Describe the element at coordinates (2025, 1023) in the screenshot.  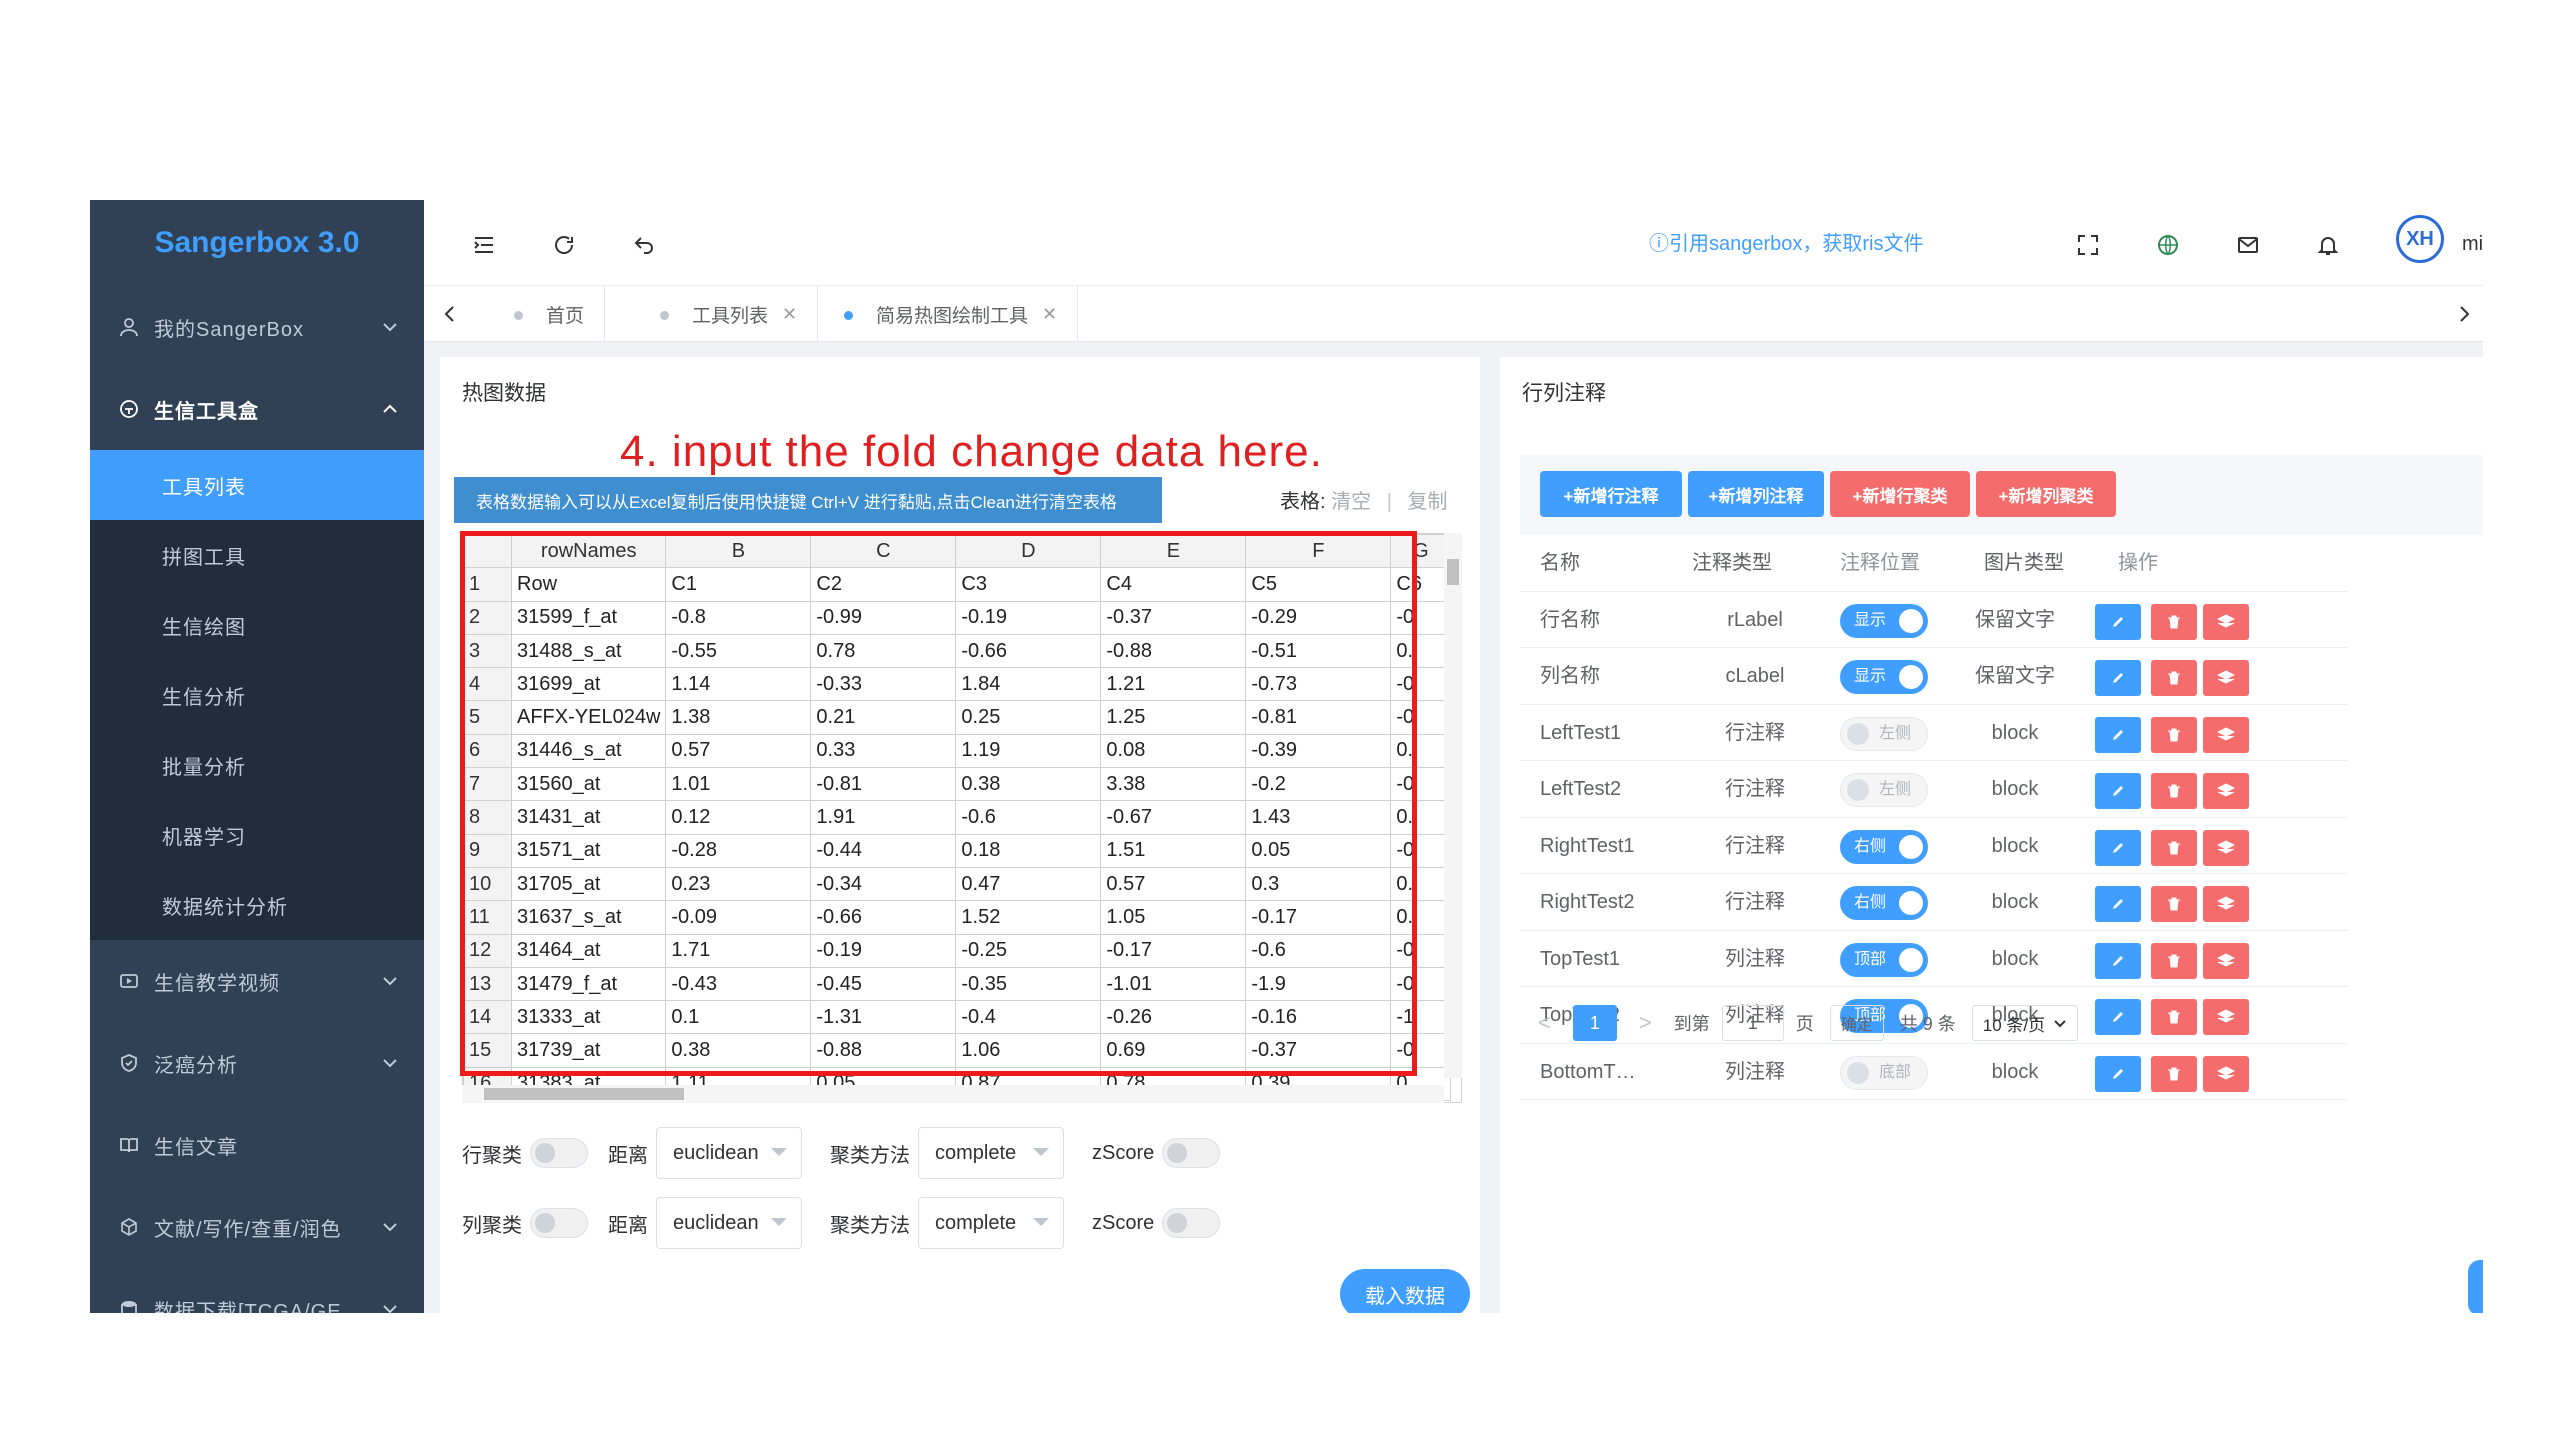
I see `page-size-select: 10 条/页` at that location.